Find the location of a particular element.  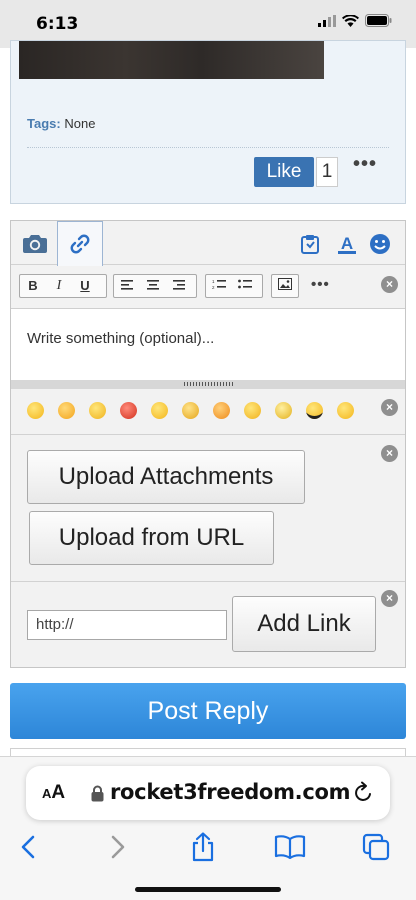

text-size-button: AA is located at coordinates (53, 793).